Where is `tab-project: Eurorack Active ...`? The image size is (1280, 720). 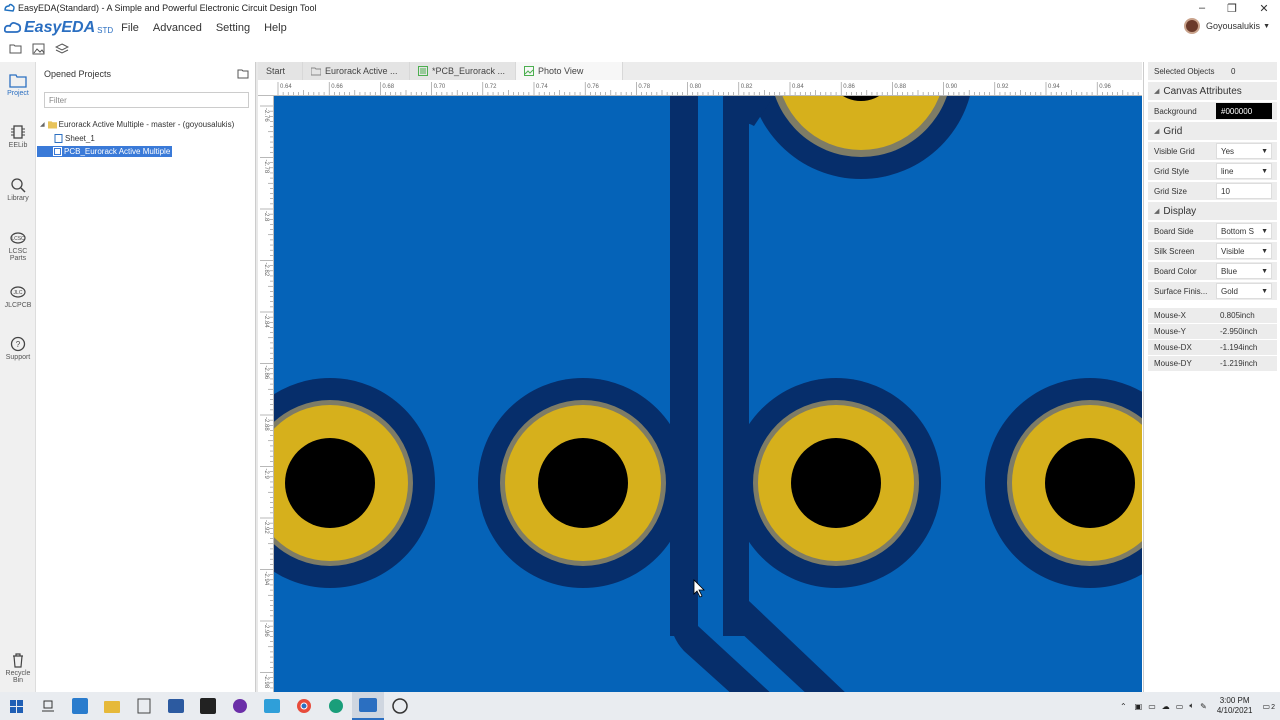 tab-project: Eurorack Active ... is located at coordinates (356, 71).